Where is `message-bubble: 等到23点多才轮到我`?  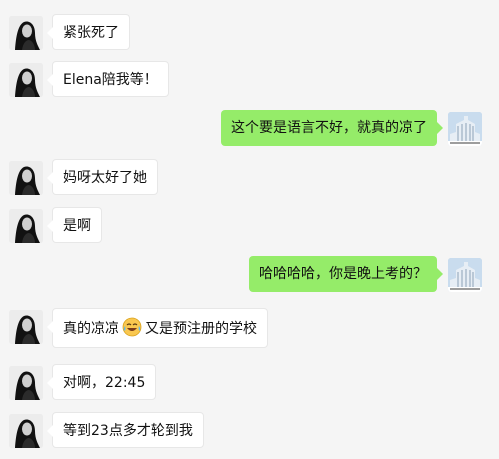
message-bubble: 等到23点多才轮到我 is located at coordinates (125, 430).